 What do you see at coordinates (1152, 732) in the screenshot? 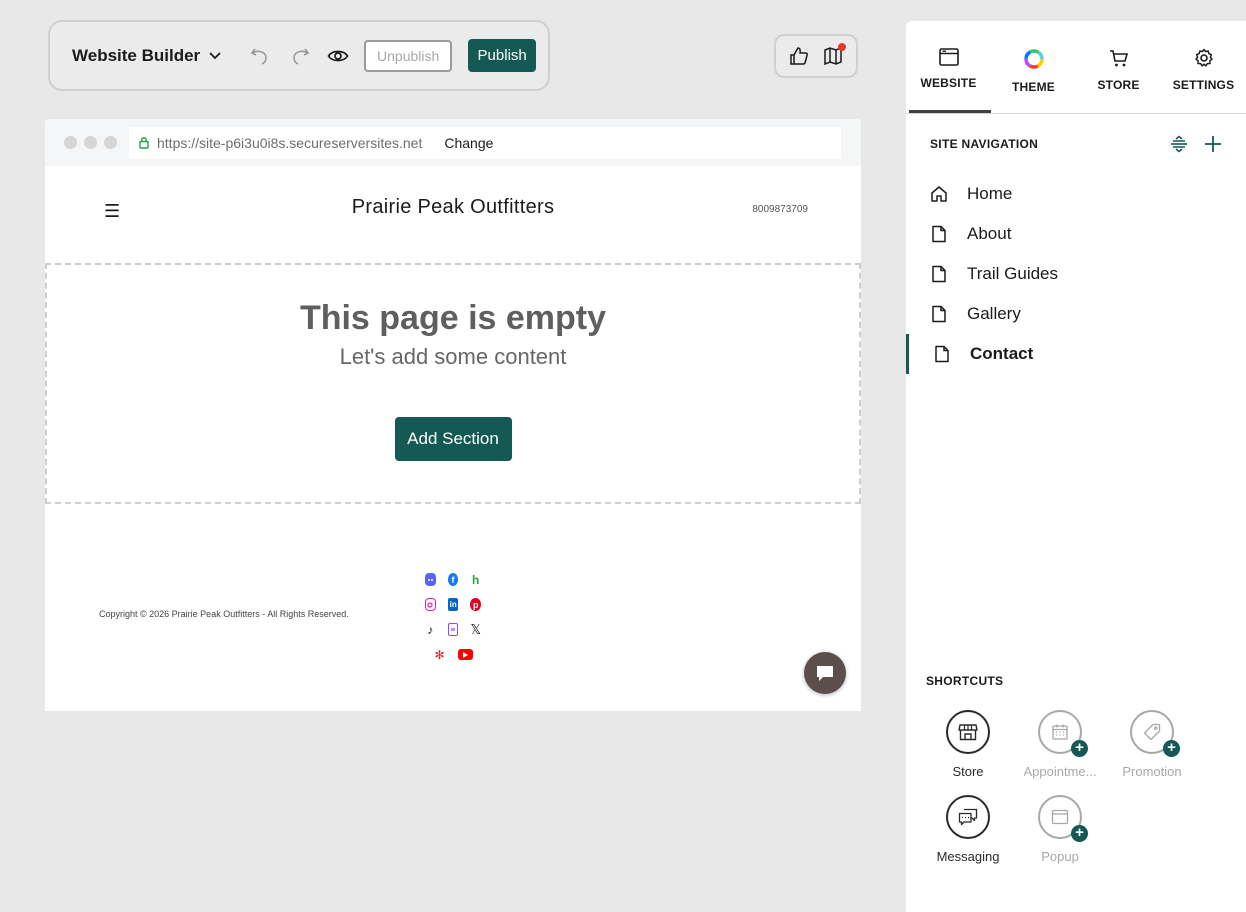
I see `tag-icon` at bounding box center [1152, 732].